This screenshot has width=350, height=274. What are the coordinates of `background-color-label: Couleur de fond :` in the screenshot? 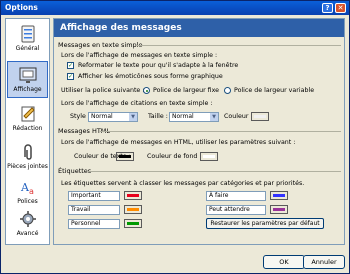 It's located at (174, 156).